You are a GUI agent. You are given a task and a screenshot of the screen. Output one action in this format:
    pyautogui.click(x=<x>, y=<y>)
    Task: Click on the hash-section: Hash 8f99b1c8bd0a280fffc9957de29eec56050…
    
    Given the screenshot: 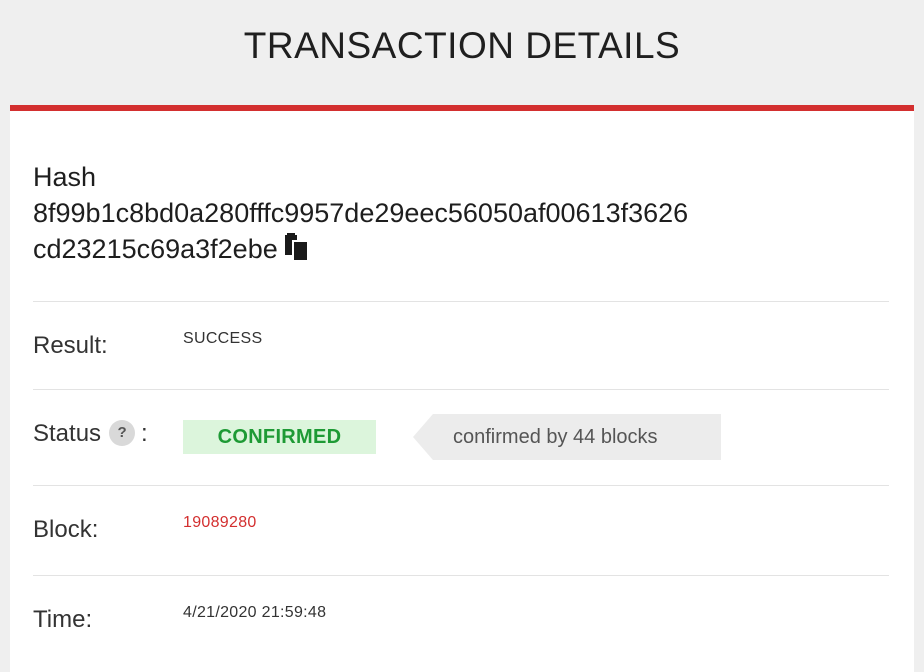 What is the action you would take?
    pyautogui.click(x=463, y=213)
    